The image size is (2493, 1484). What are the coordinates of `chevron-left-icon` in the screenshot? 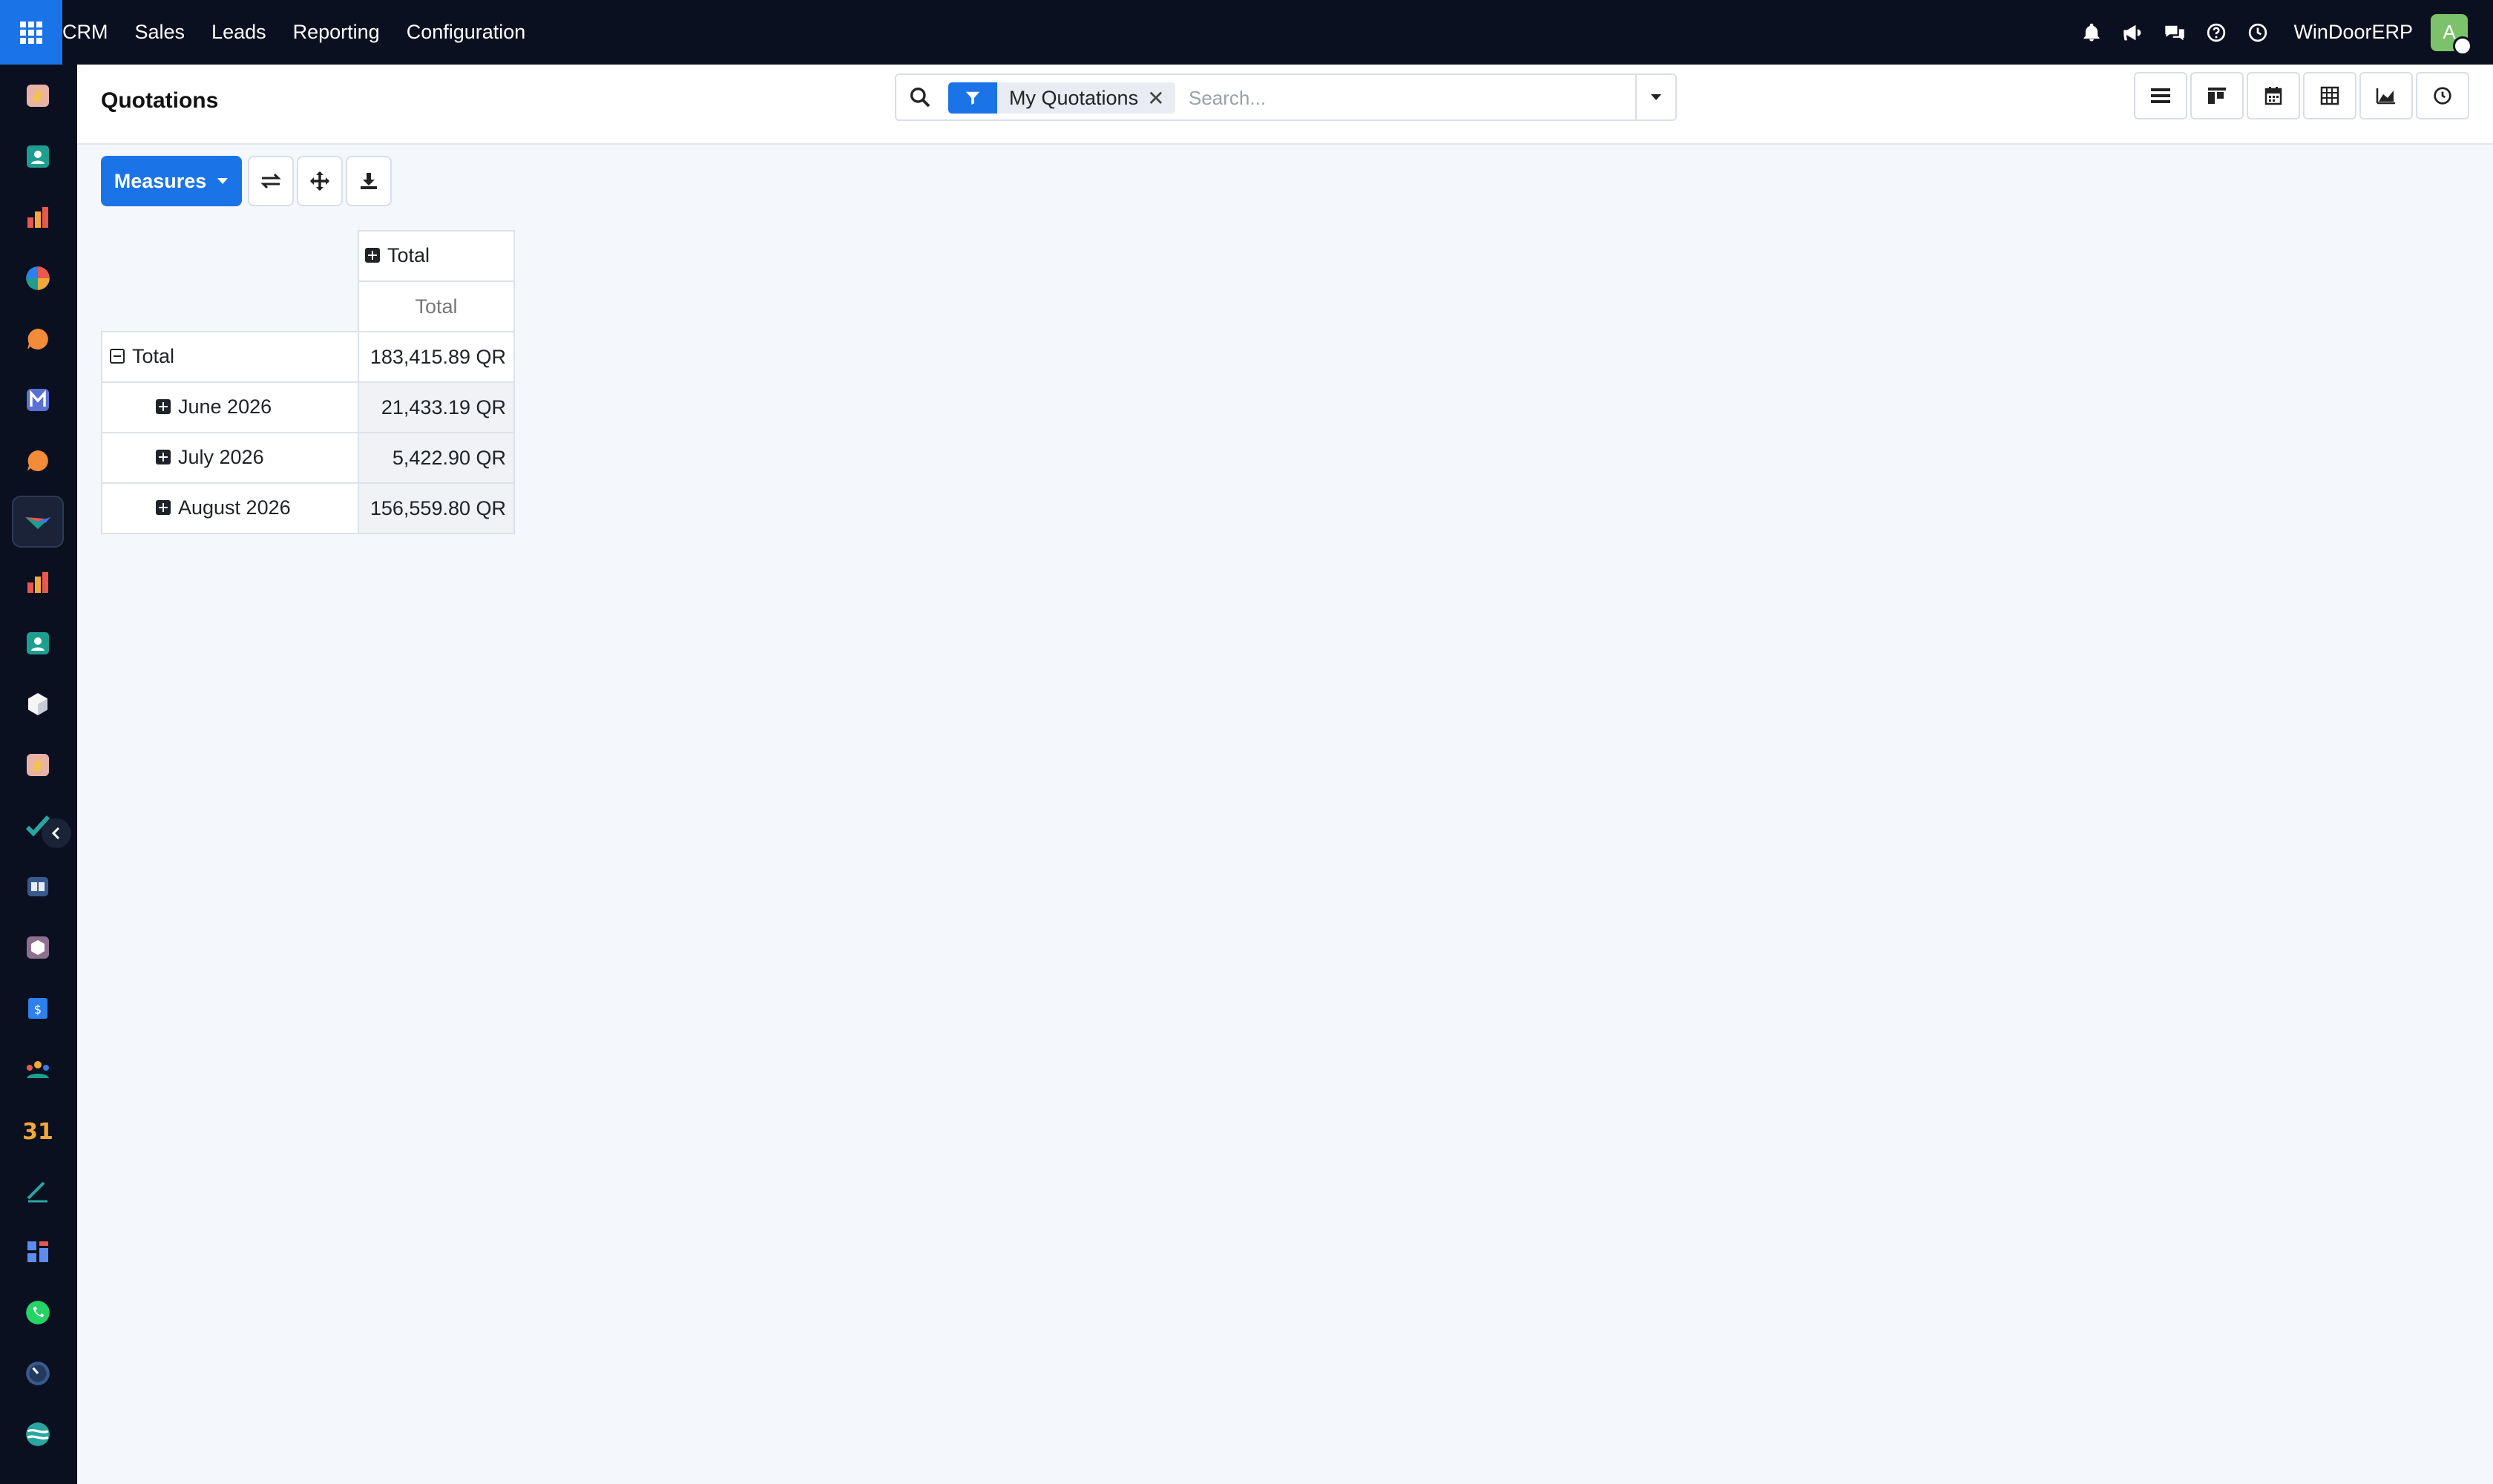 It's located at (55, 833).